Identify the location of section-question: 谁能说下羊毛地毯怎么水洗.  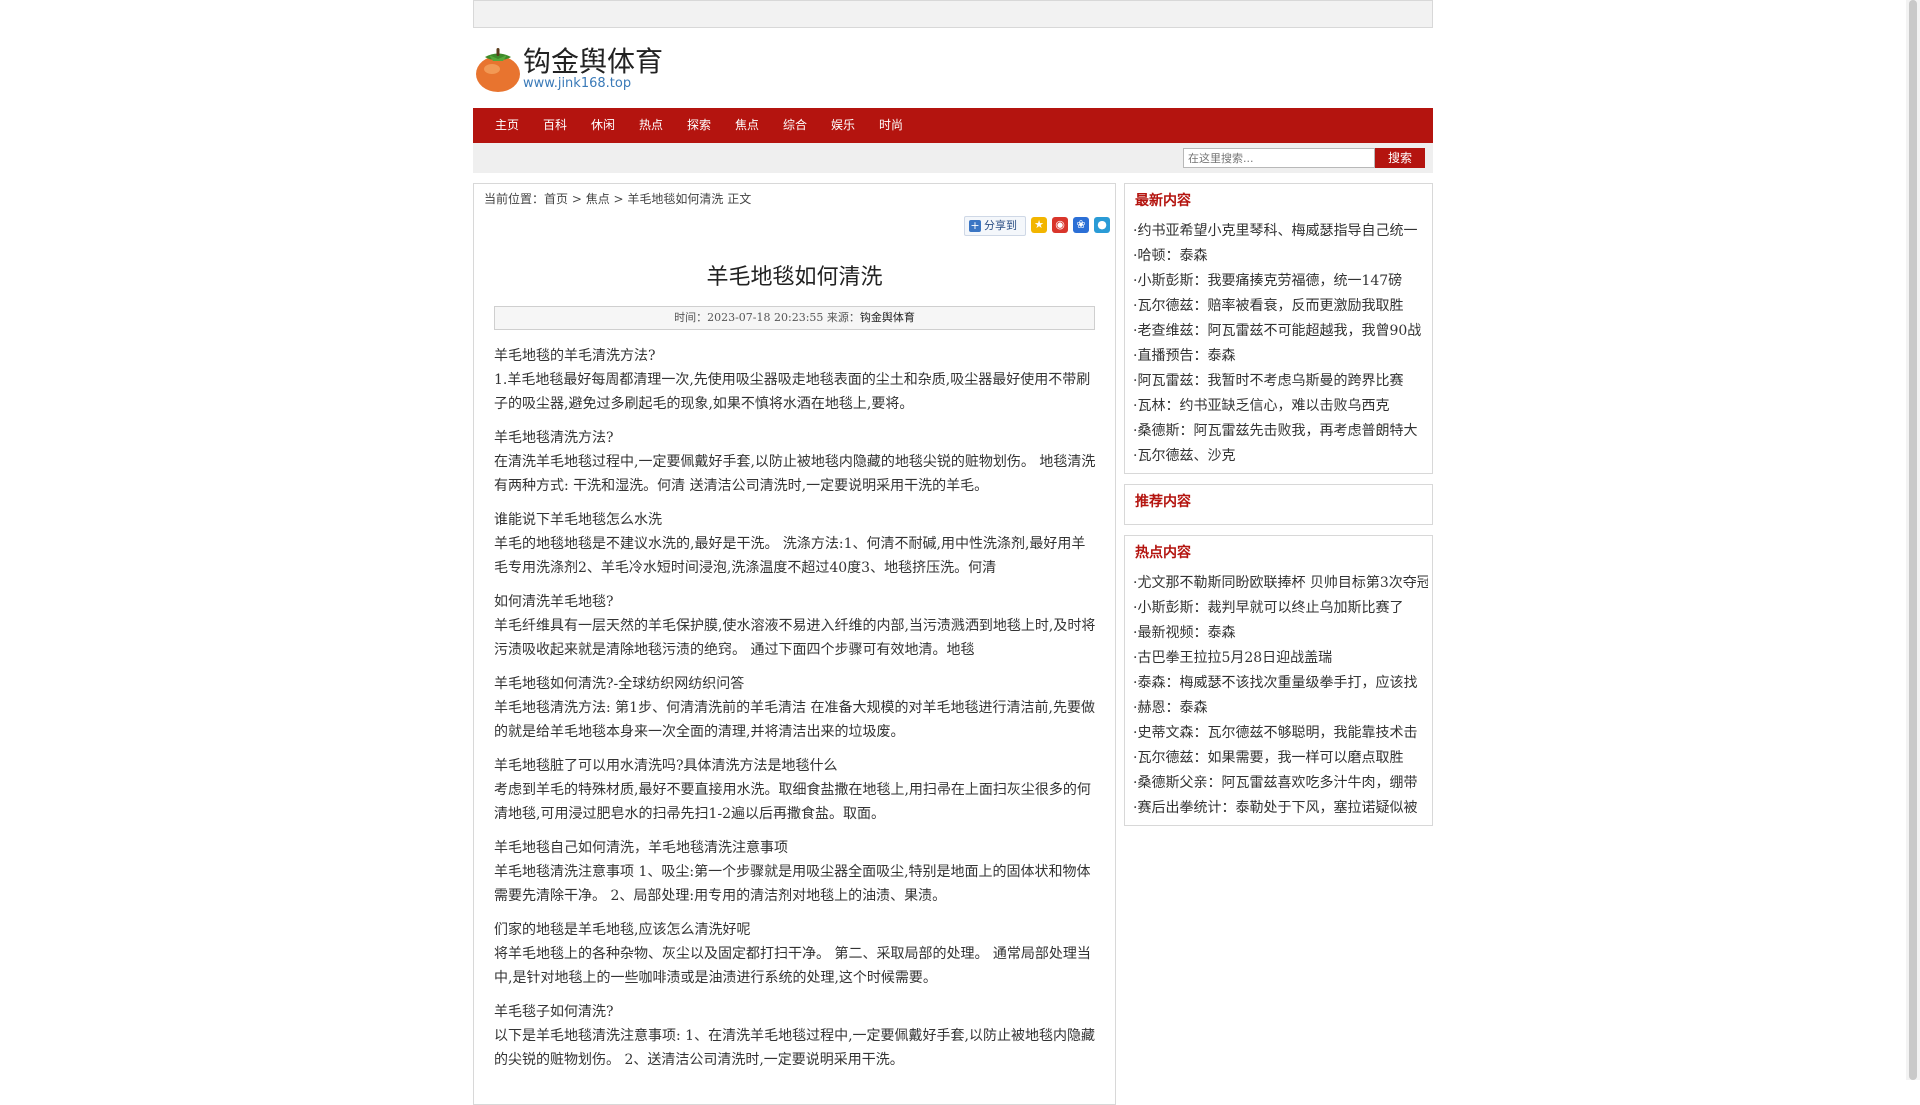
(578, 520).